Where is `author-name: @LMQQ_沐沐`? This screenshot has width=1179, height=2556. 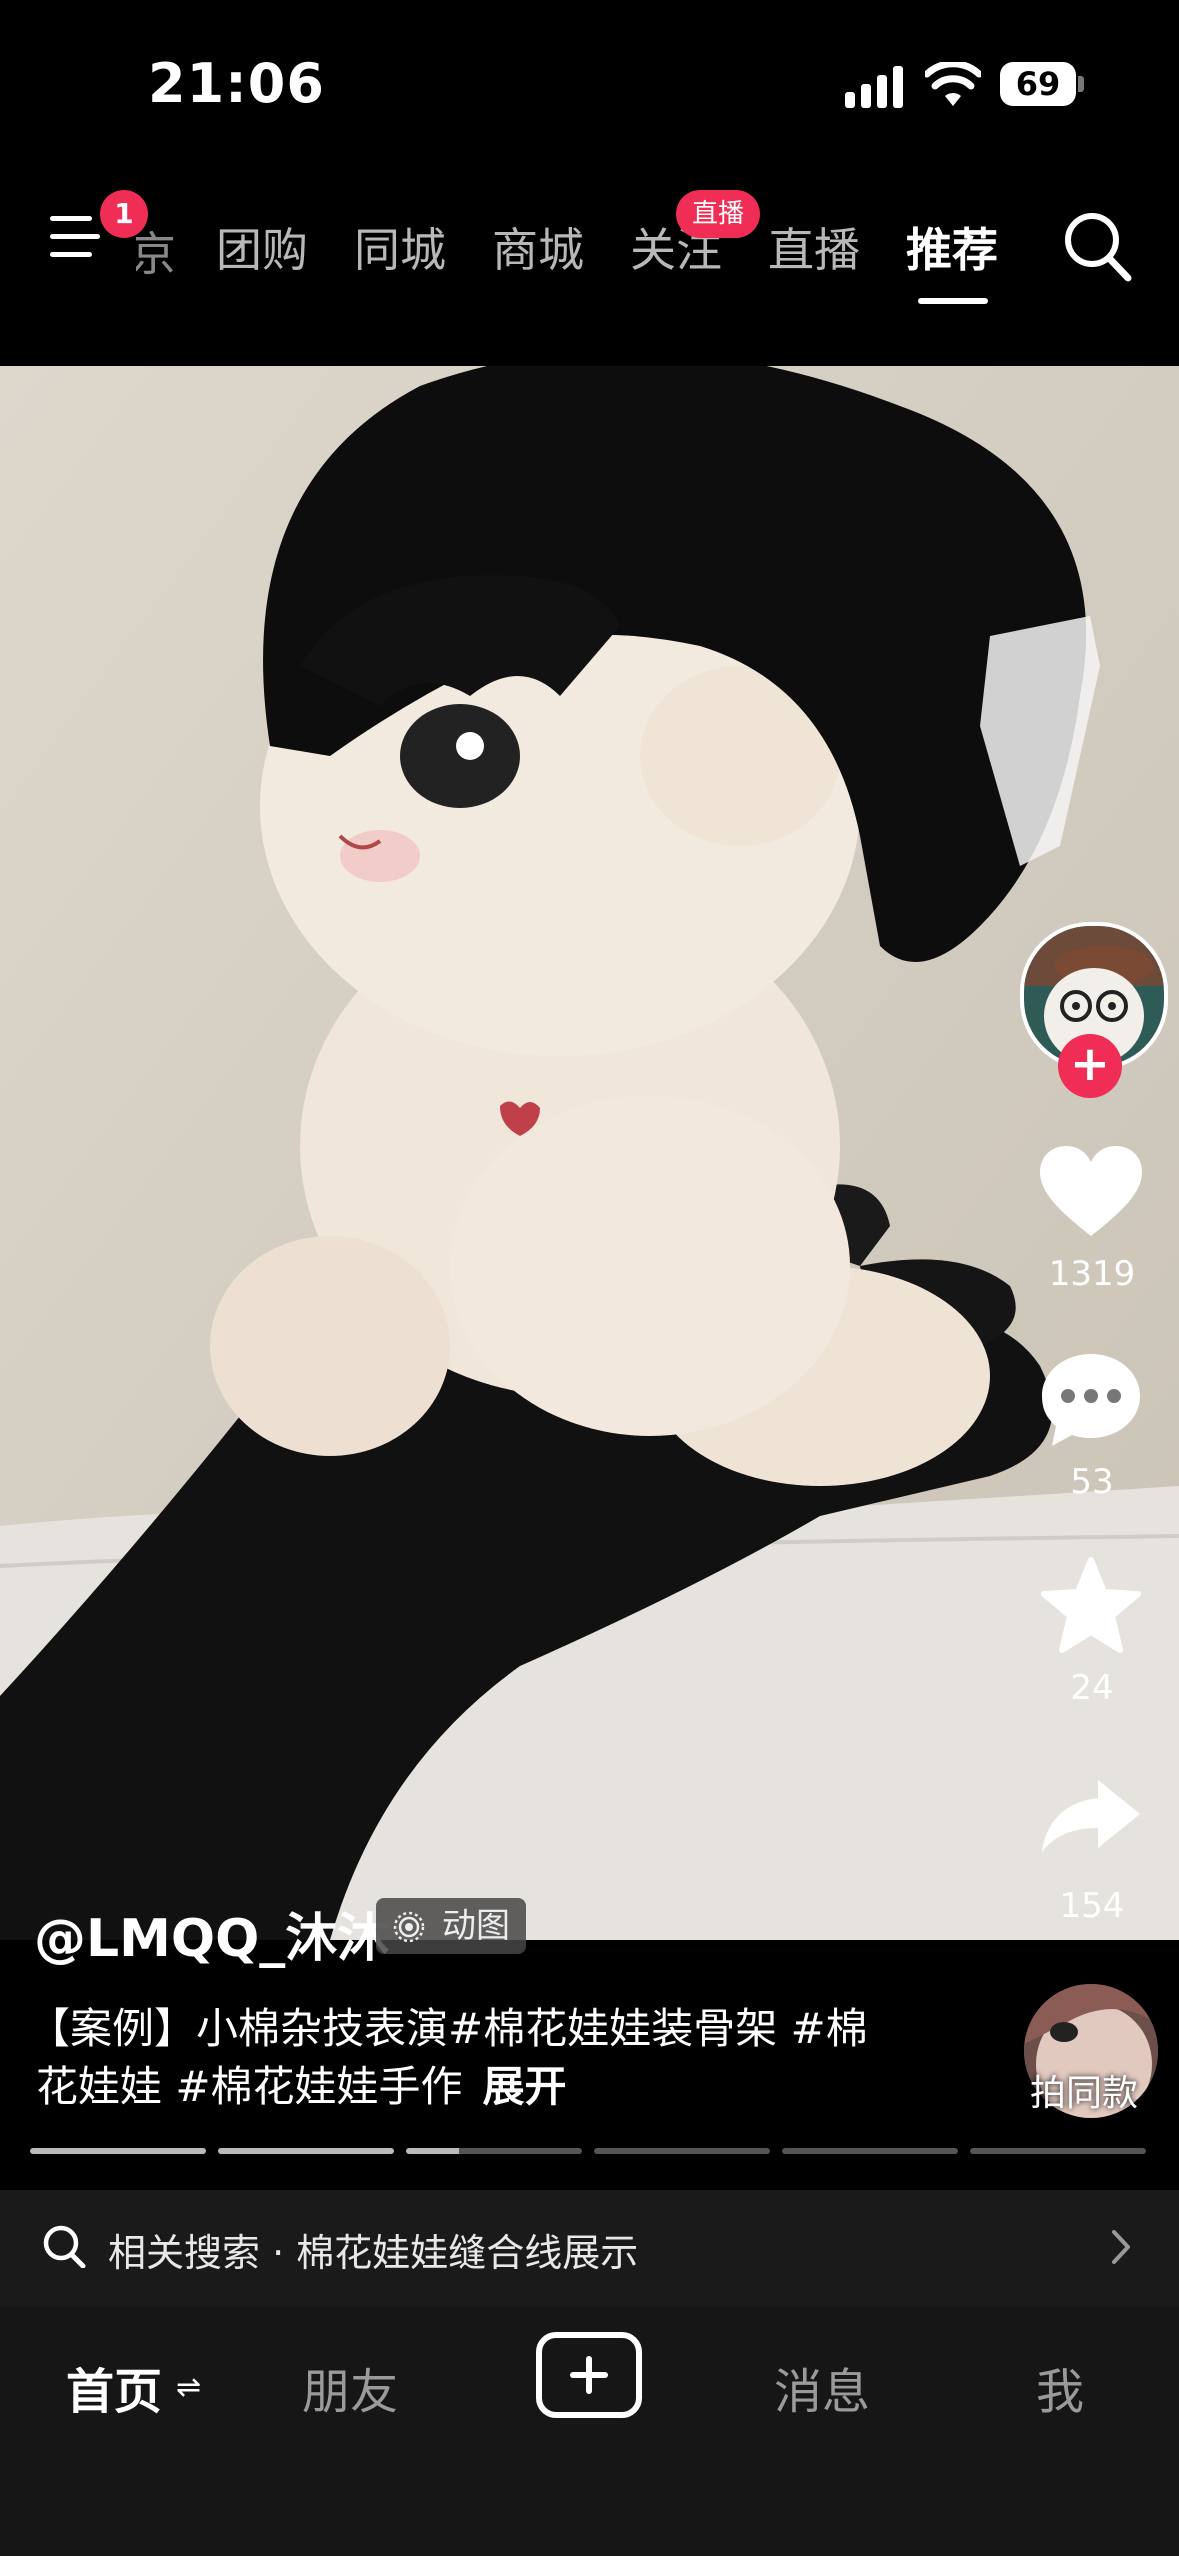
author-name: @LMQQ_沐沐 is located at coordinates (211, 1933).